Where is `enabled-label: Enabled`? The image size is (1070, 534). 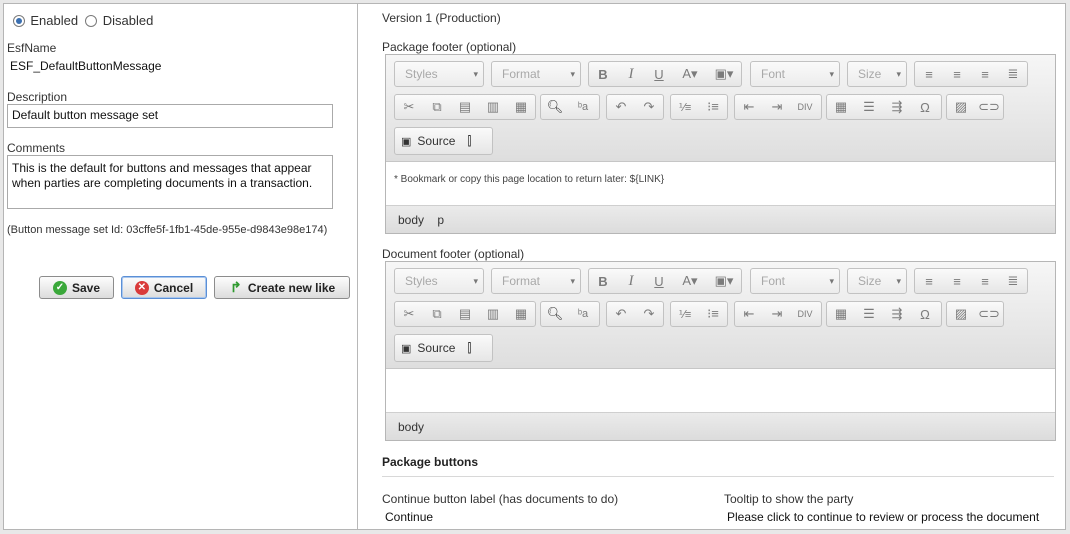
enabled-label: Enabled is located at coordinates (54, 20).